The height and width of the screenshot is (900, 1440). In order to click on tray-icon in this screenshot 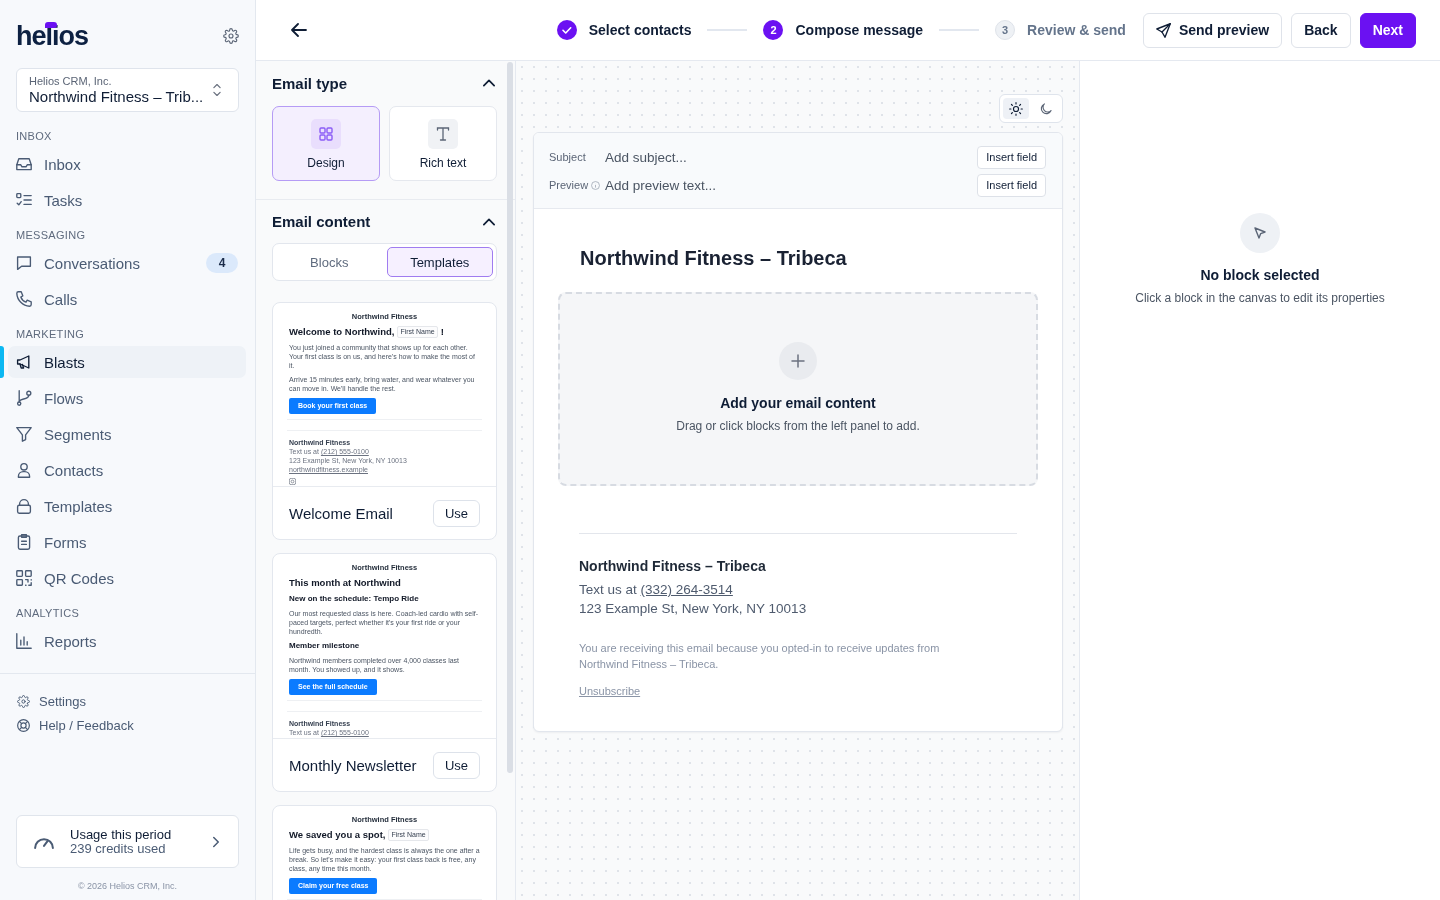, I will do `click(24, 164)`.